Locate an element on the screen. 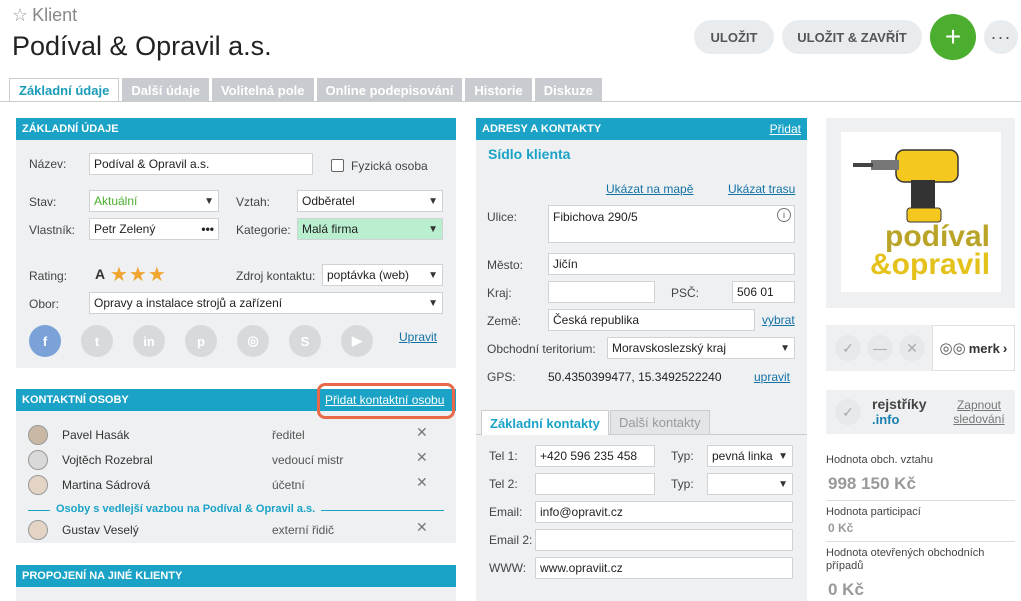  city-label: Město: is located at coordinates (505, 265).